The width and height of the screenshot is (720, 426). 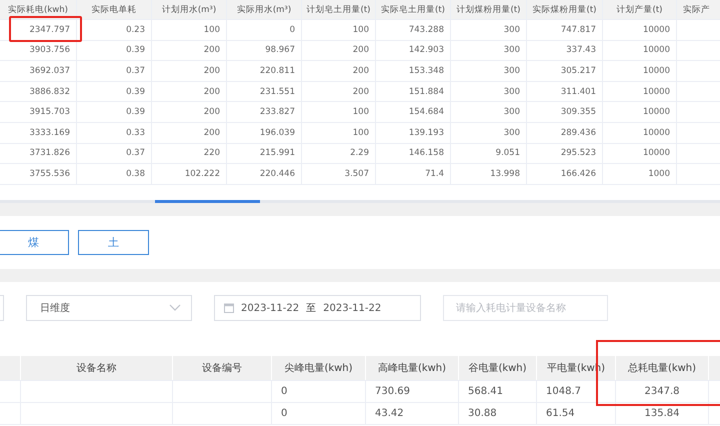 What do you see at coordinates (277, 112) in the screenshot?
I see `table-cell: 233.827` at bounding box center [277, 112].